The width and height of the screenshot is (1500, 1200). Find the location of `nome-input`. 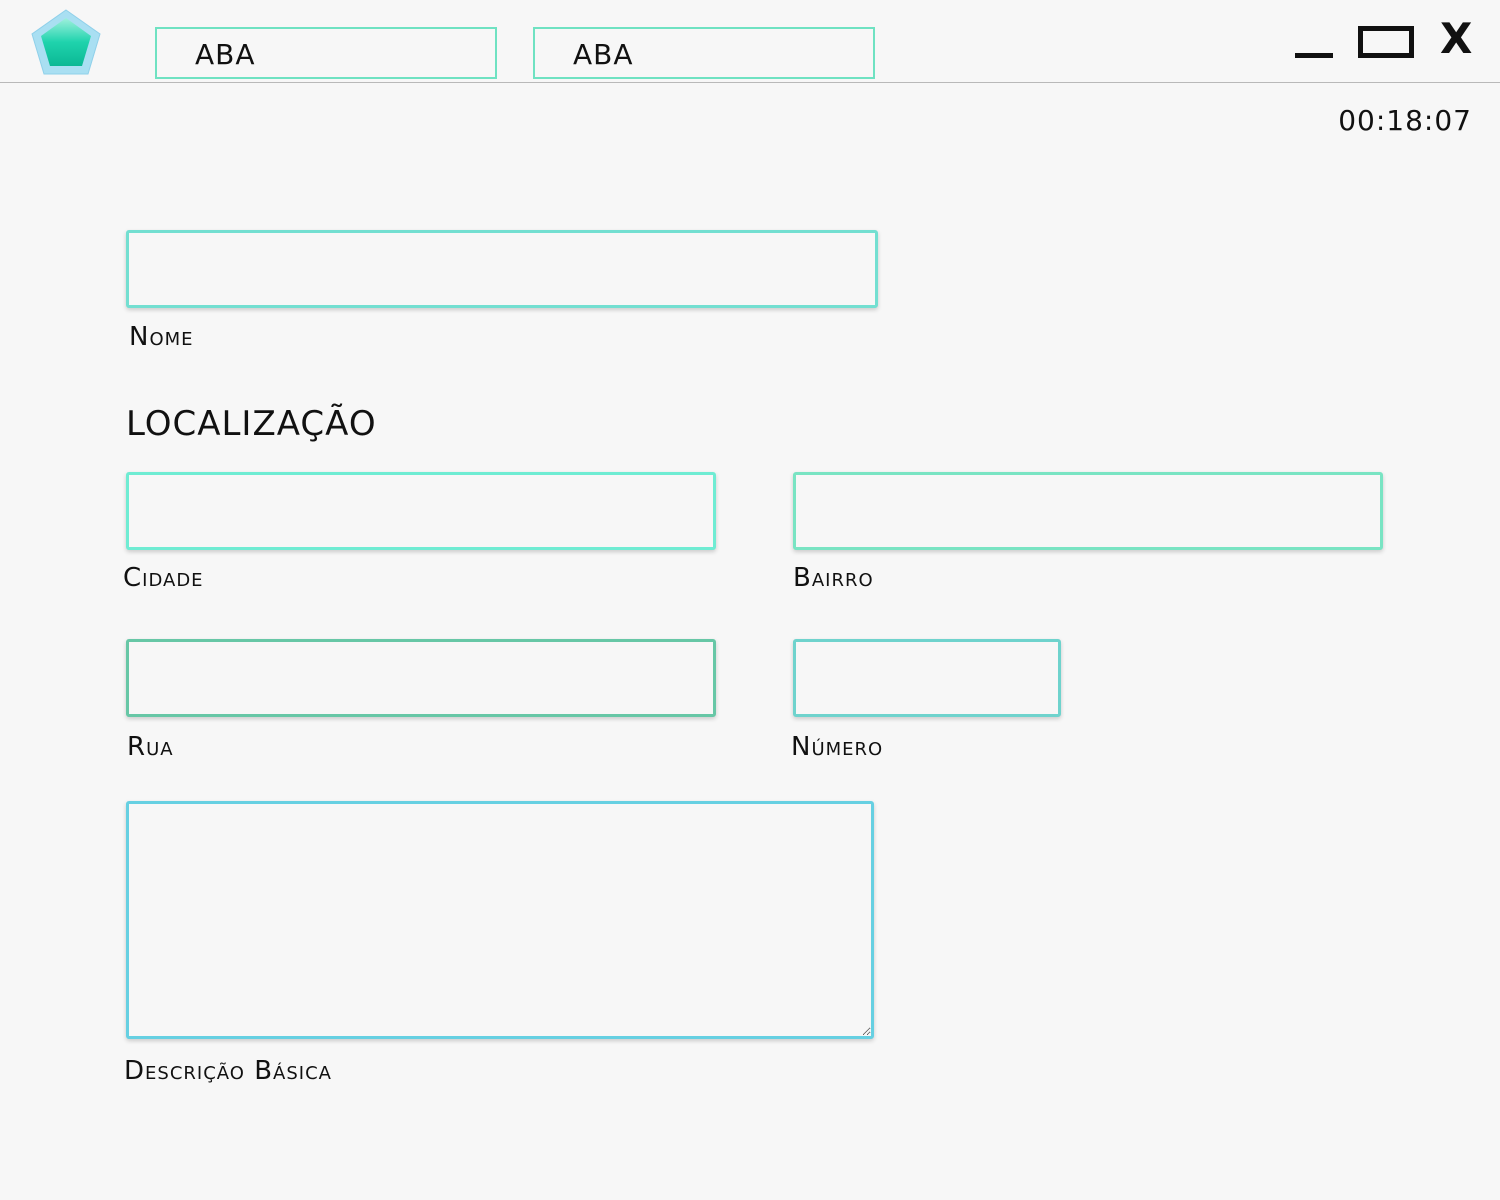

nome-input is located at coordinates (502, 269).